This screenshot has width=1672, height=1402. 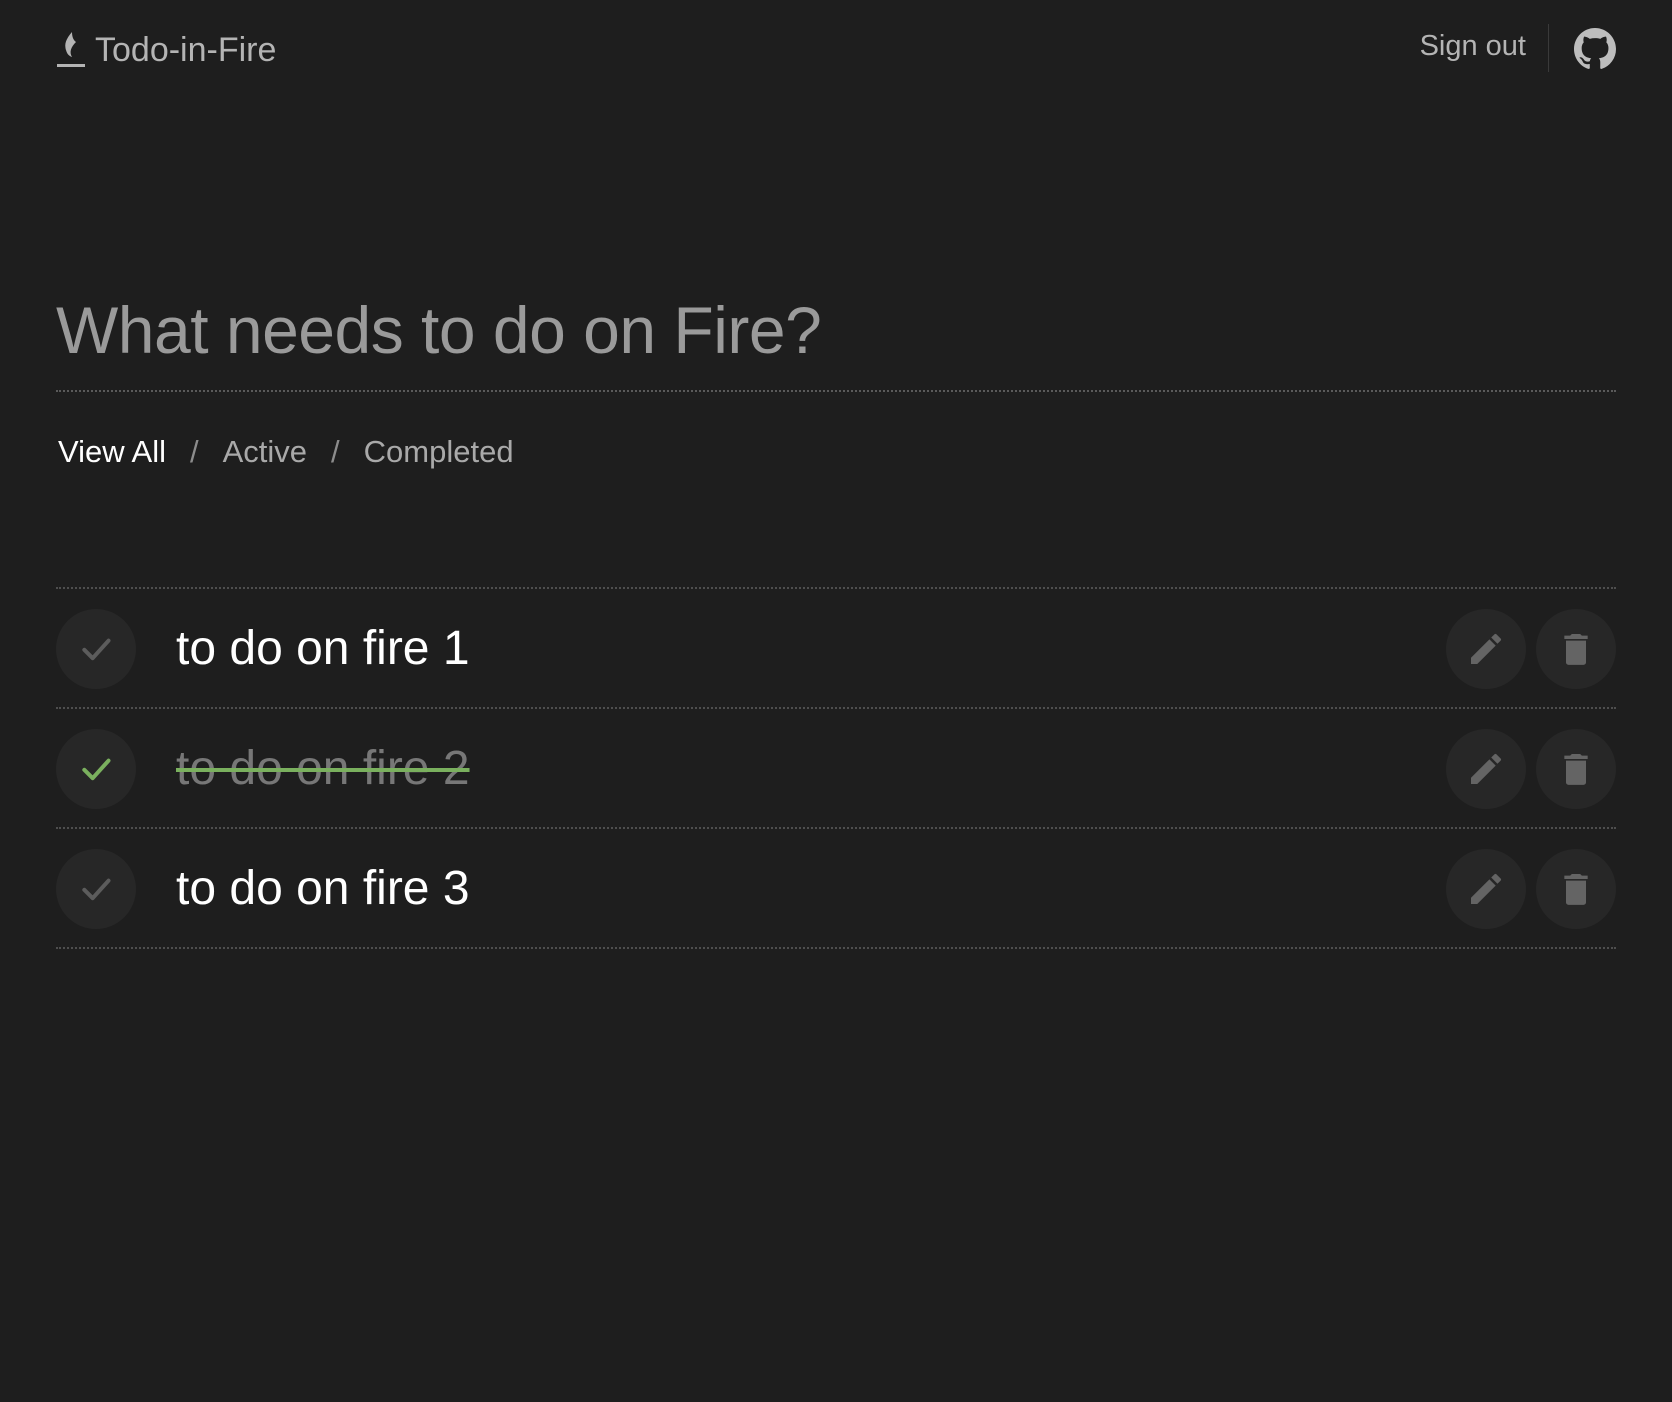 What do you see at coordinates (1595, 49) in the screenshot?
I see `github-icon` at bounding box center [1595, 49].